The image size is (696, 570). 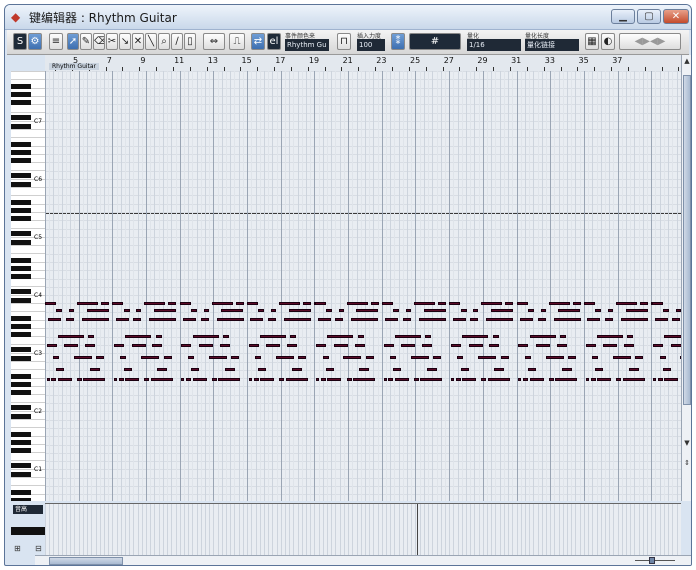 I want to click on insert-velocity-field: 100, so click(x=371, y=45).